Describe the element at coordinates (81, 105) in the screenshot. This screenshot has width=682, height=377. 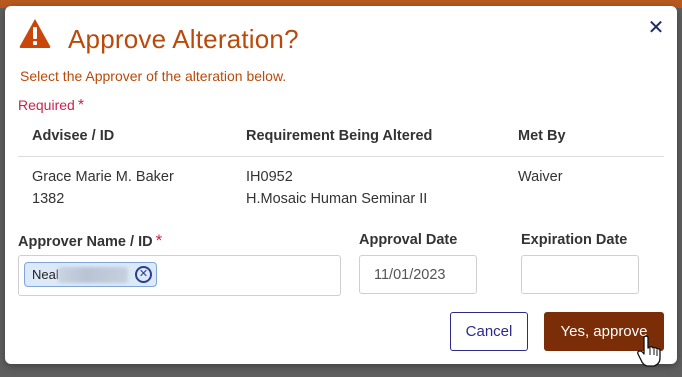
I see `required-asterisk: *` at that location.